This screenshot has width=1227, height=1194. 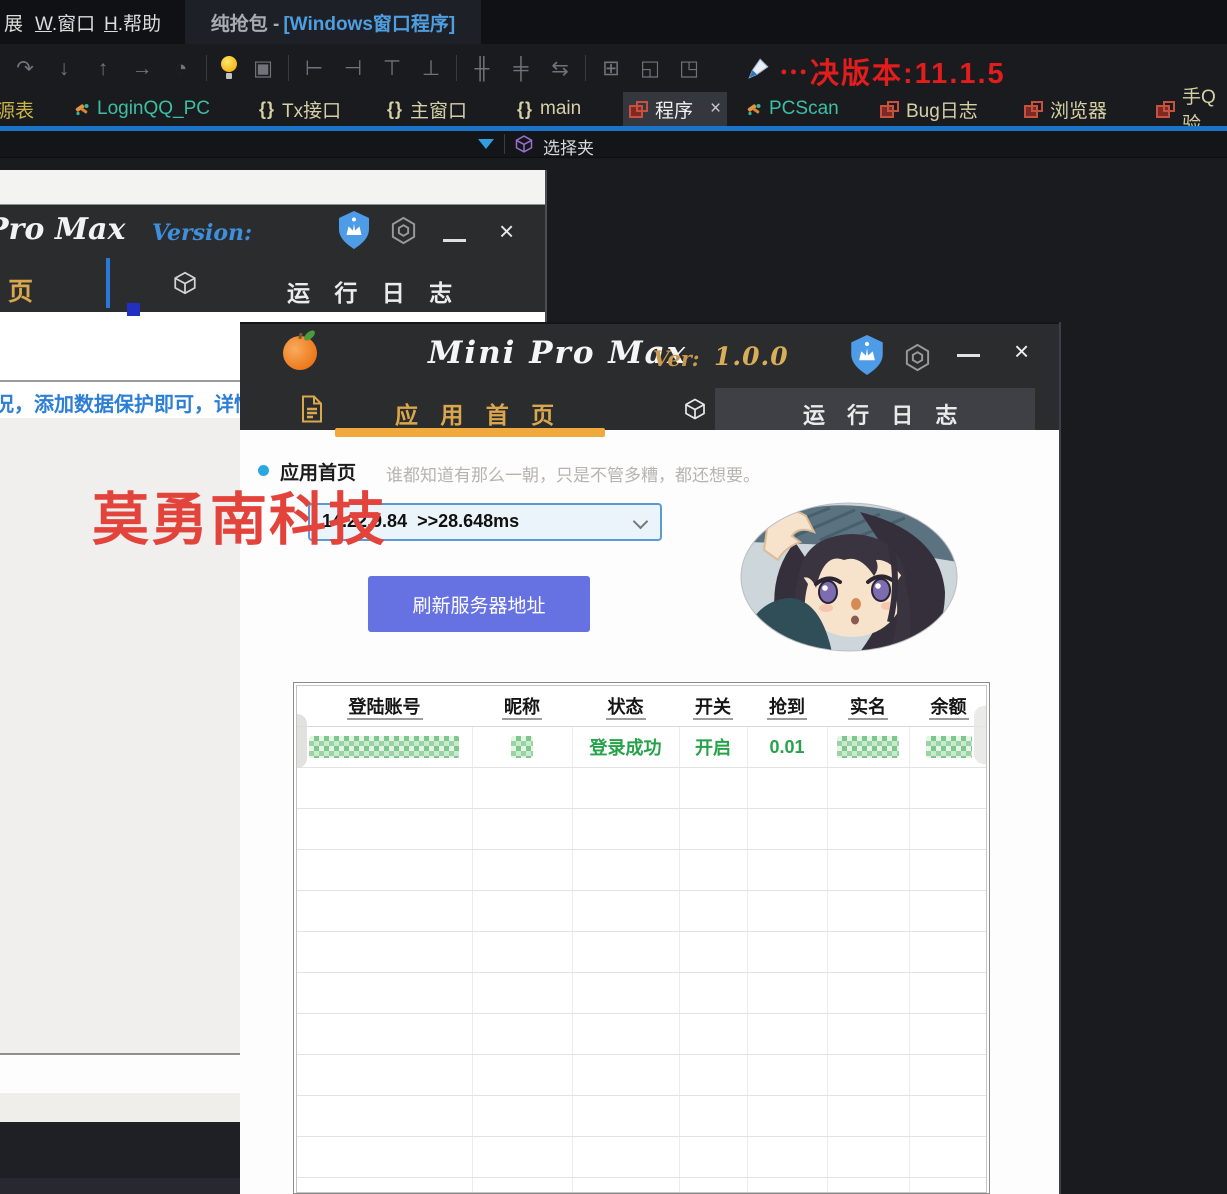 I want to click on ide-tab-源表: 源表, so click(x=20, y=109).